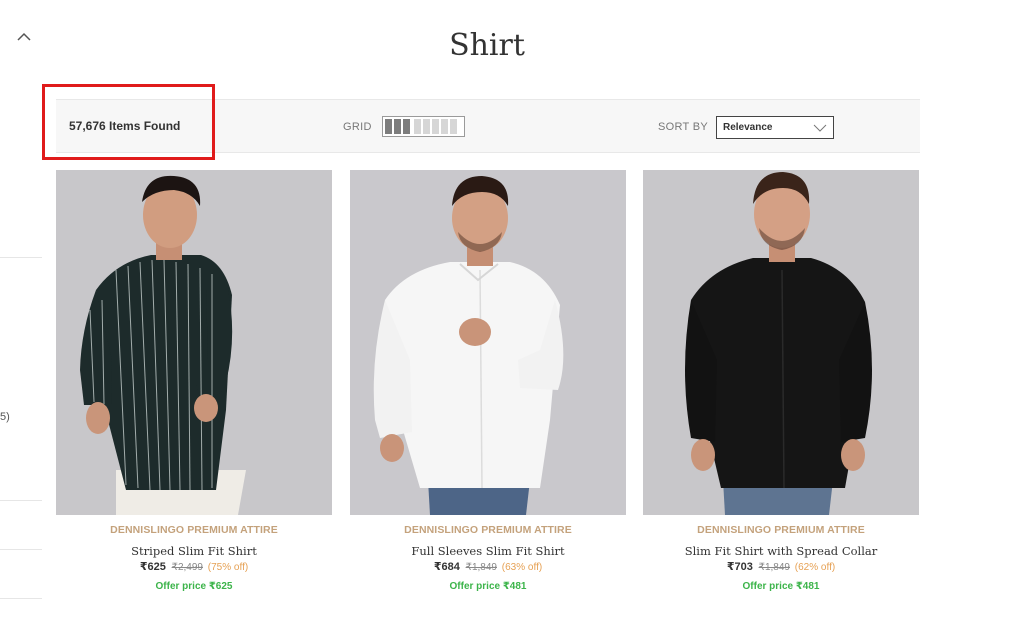 This screenshot has height=641, width=1024. Describe the element at coordinates (5, 417) in the screenshot. I see `filter-option-count: 5)` at that location.